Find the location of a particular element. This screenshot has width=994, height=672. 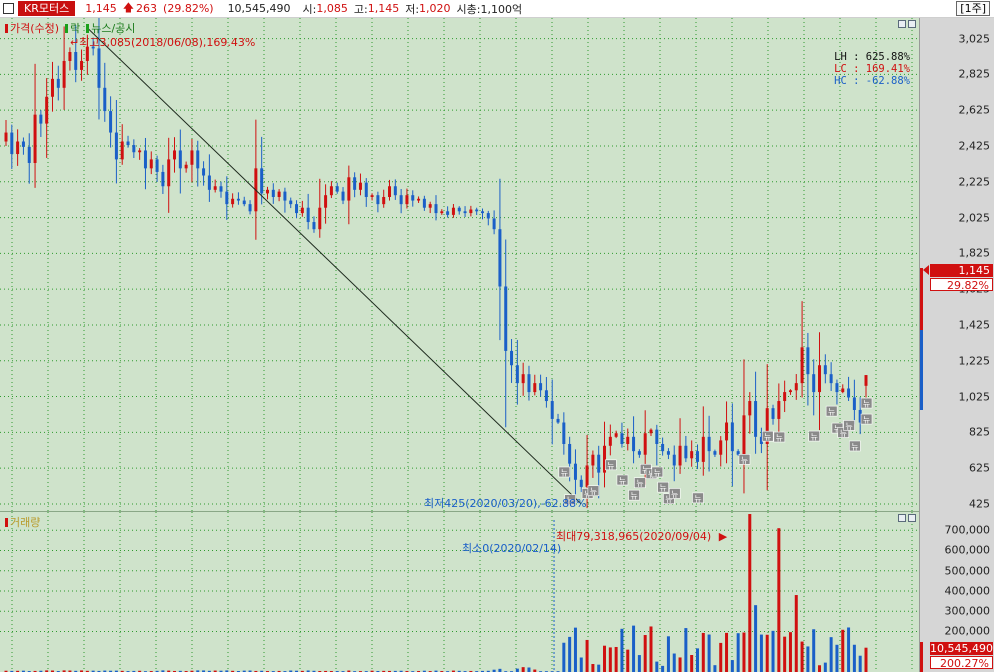

price-legend-marker is located at coordinates (6, 28).